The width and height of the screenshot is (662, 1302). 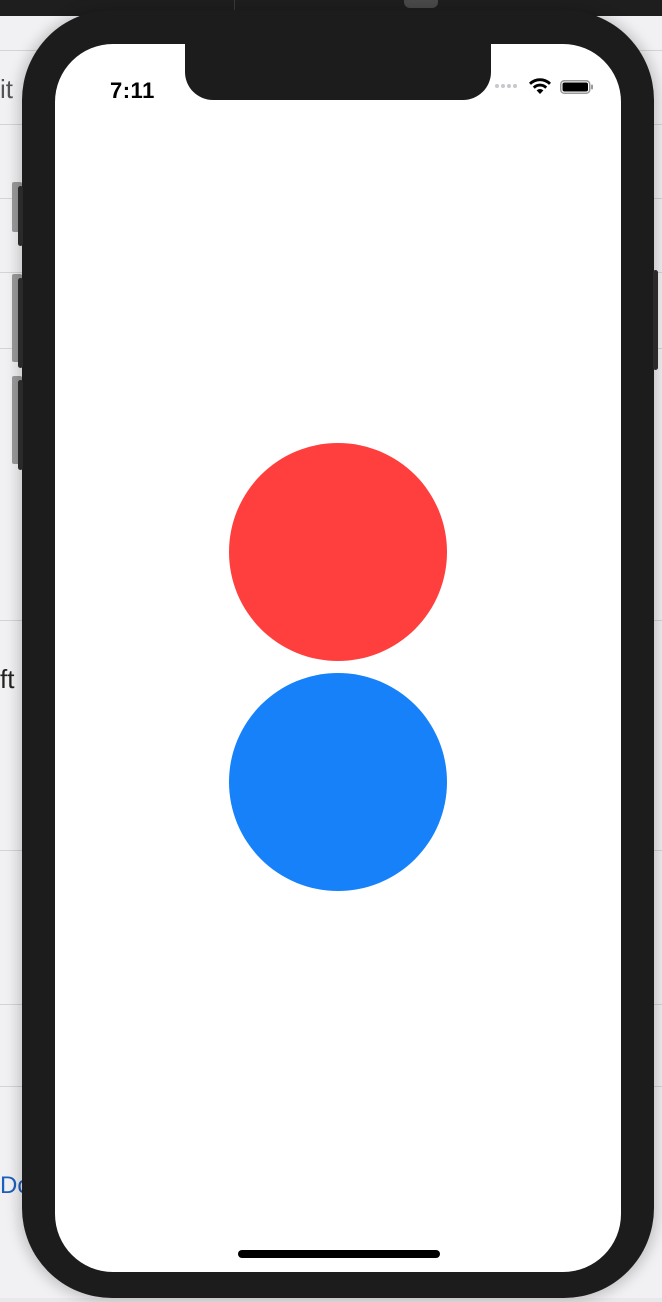 What do you see at coordinates (7, 679) in the screenshot?
I see `background-text: ft` at bounding box center [7, 679].